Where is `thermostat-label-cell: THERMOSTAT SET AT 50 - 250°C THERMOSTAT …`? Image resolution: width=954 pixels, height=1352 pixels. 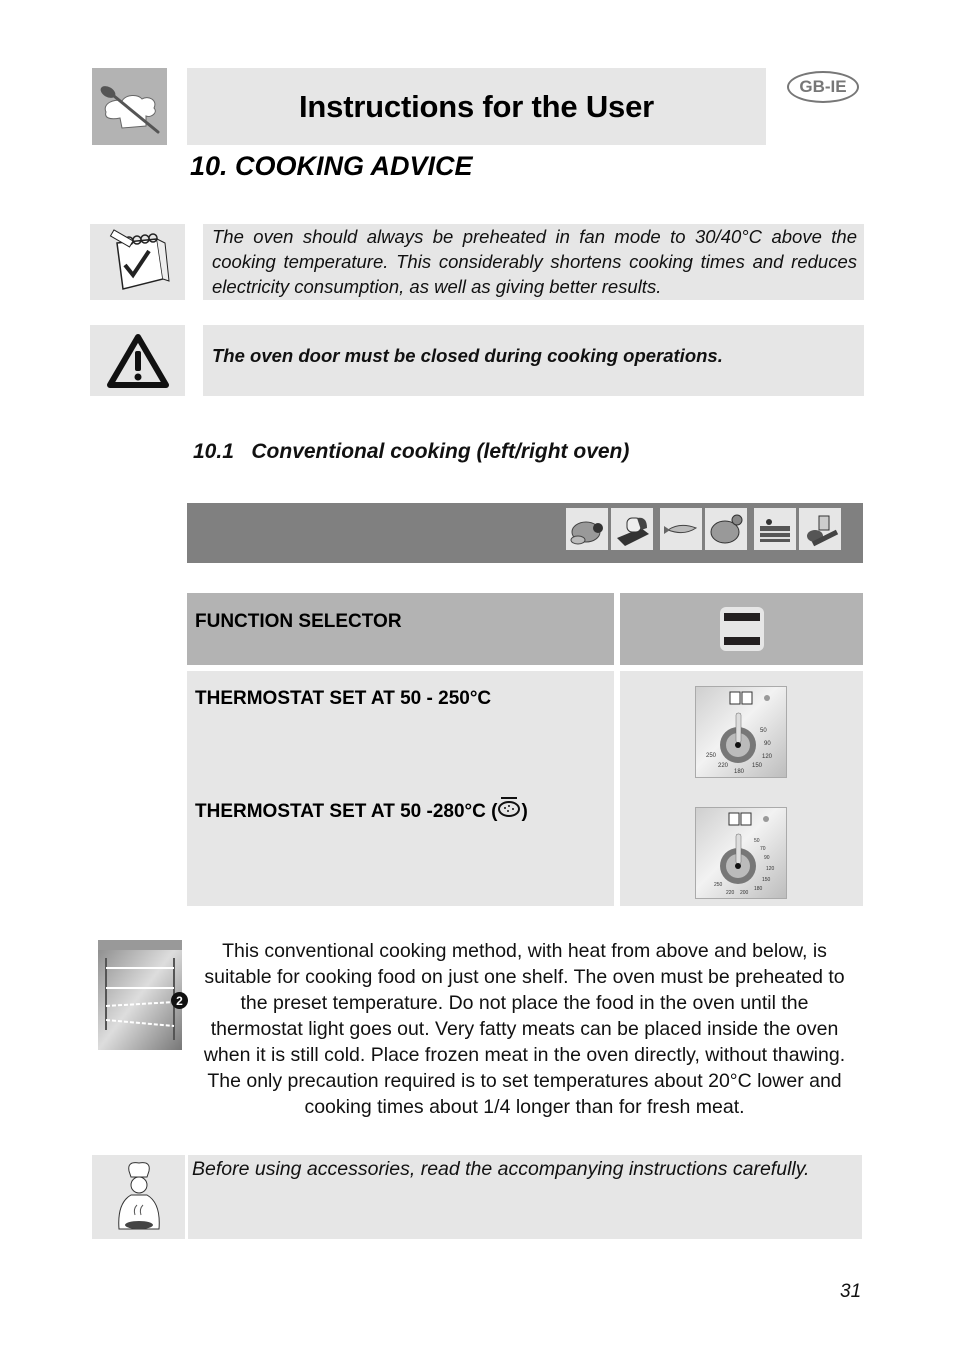
thermostat-label-cell: THERMOSTAT SET AT 50 - 250°C THERMOSTAT … is located at coordinates (400, 788).